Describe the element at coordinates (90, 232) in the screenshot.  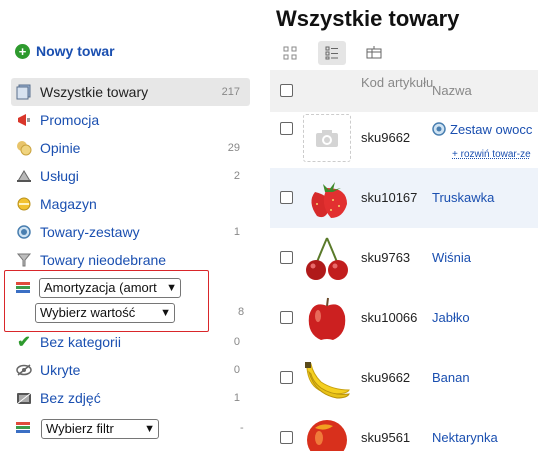
I see `sidebar-item-label: Towary-zestawy` at that location.